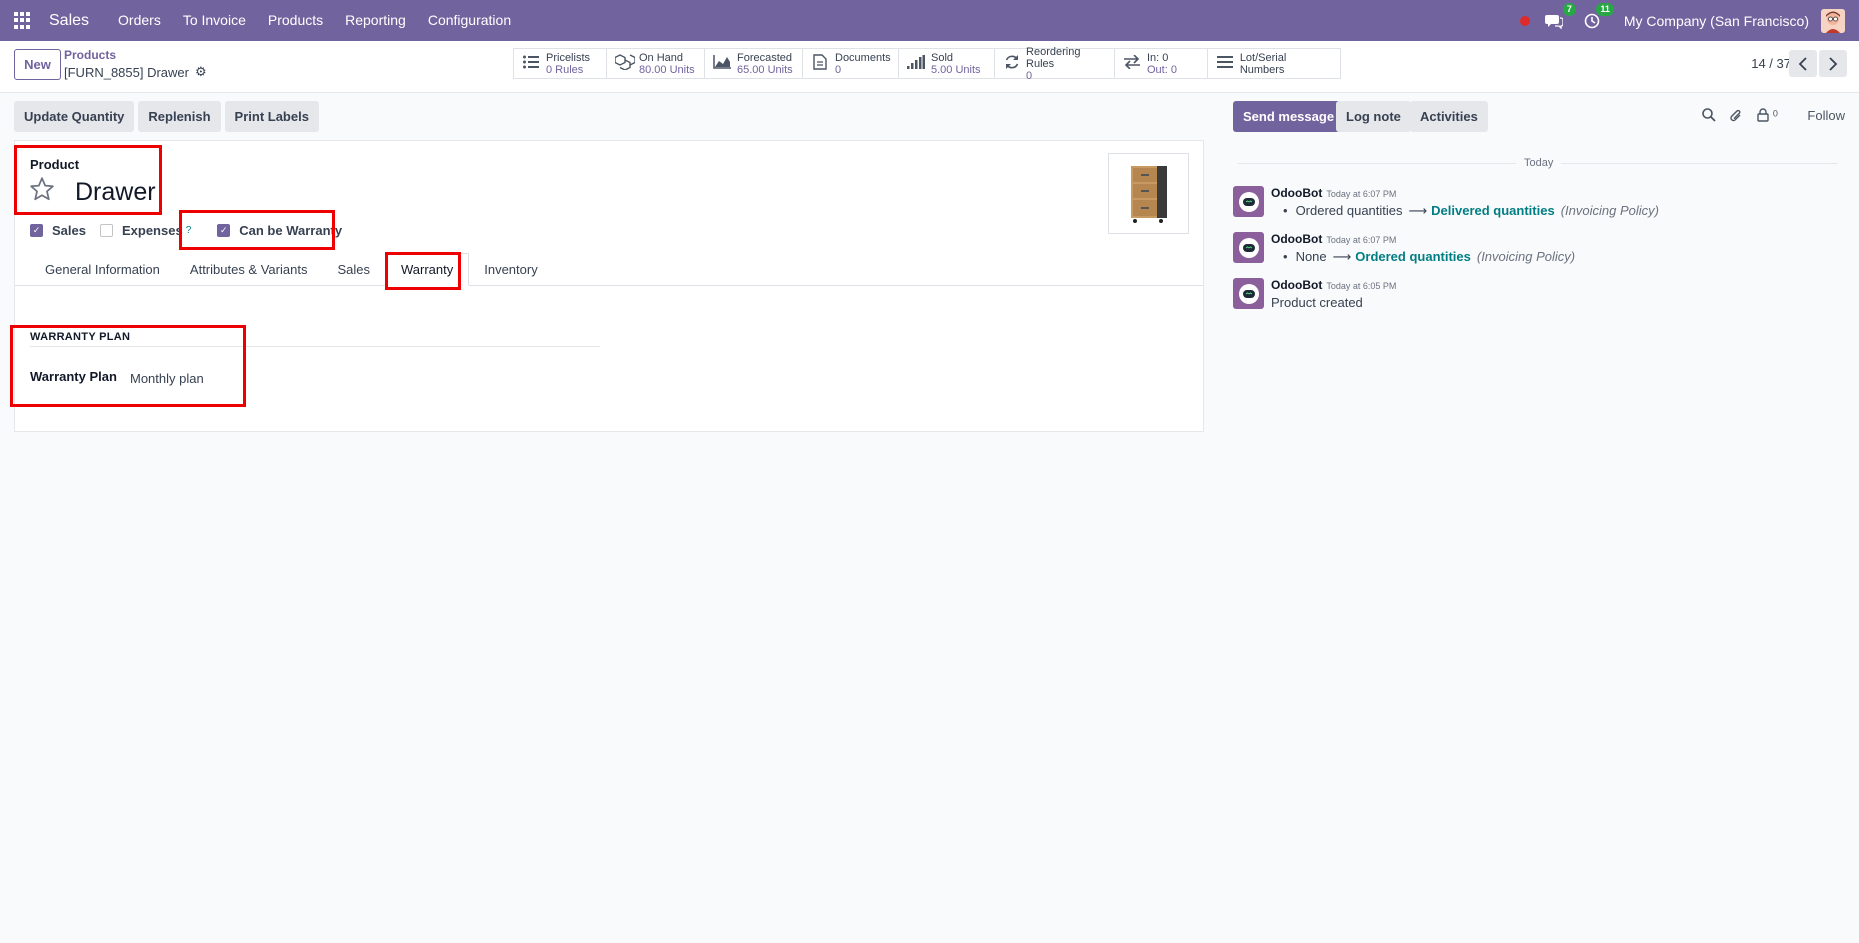 The height and width of the screenshot is (943, 1859). Describe the element at coordinates (1569, 9) in the screenshot. I see `messages-badge: 7` at that location.